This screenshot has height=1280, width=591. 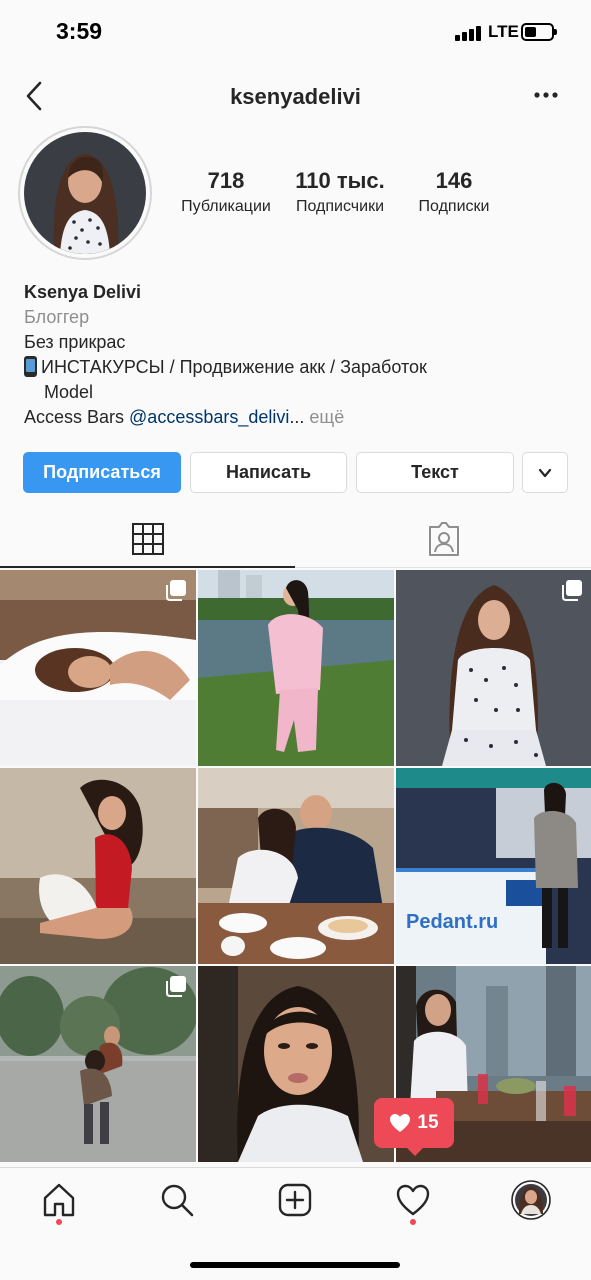 I want to click on profile-avatar-small, so click(x=531, y=1200).